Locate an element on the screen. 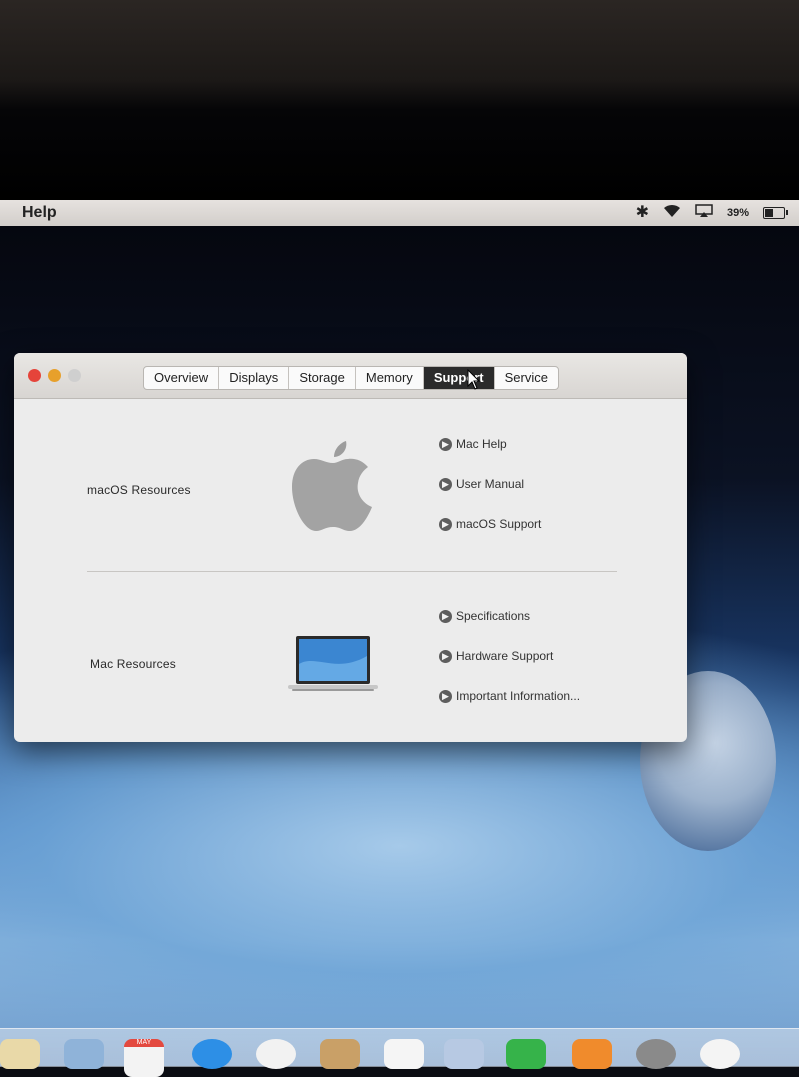 The height and width of the screenshot is (1077, 799). facetime-icon is located at coordinates (526, 1054).